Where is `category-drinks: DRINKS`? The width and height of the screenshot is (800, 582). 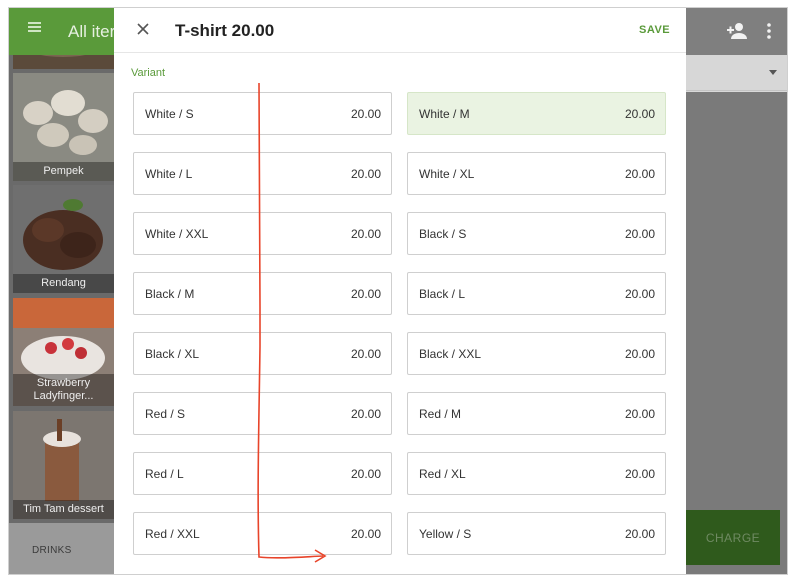 category-drinks: DRINKS is located at coordinates (52, 550).